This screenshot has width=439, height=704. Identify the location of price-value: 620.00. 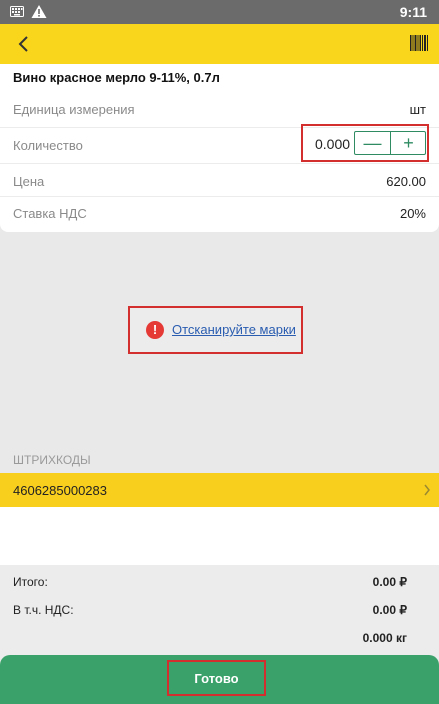
(406, 181).